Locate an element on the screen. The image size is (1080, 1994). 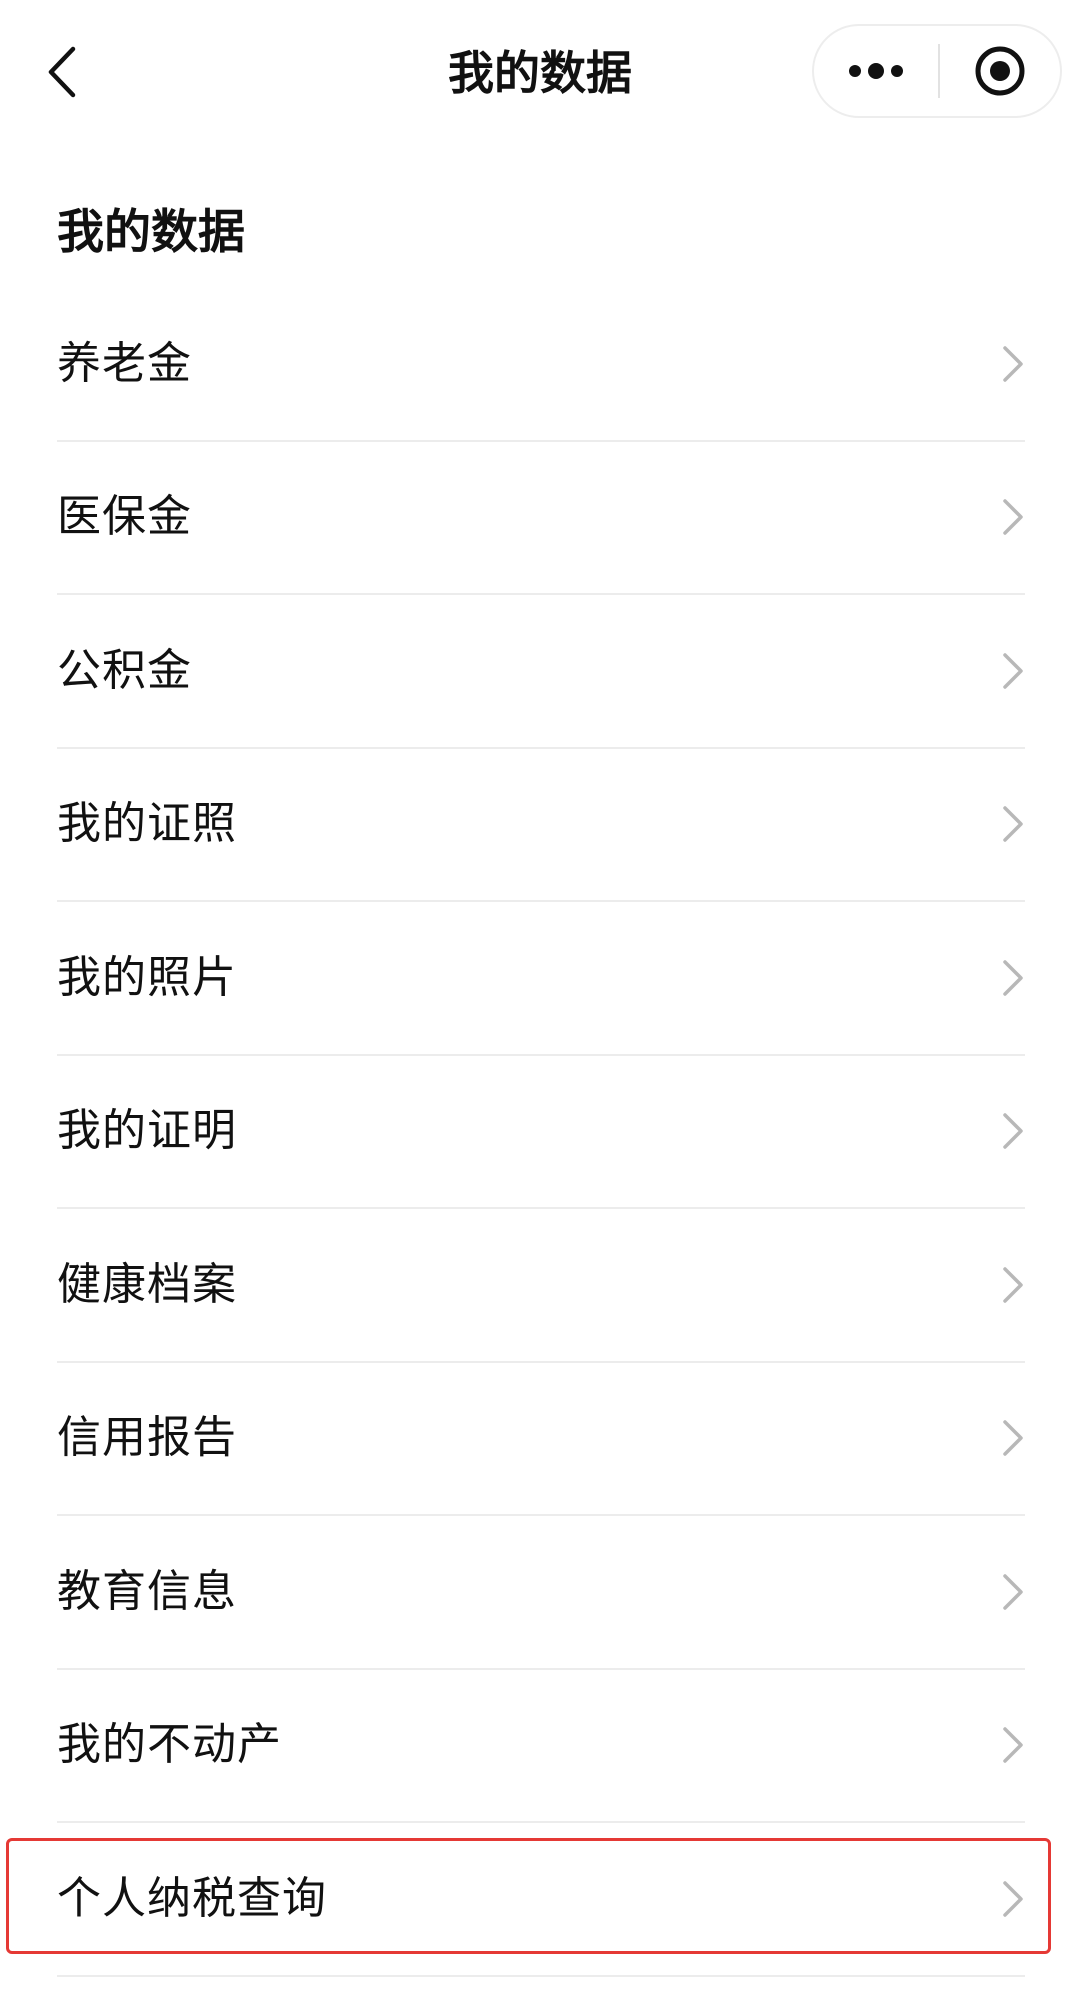
list-item-my-real-estate: 我的不动产 is located at coordinates (541, 1746).